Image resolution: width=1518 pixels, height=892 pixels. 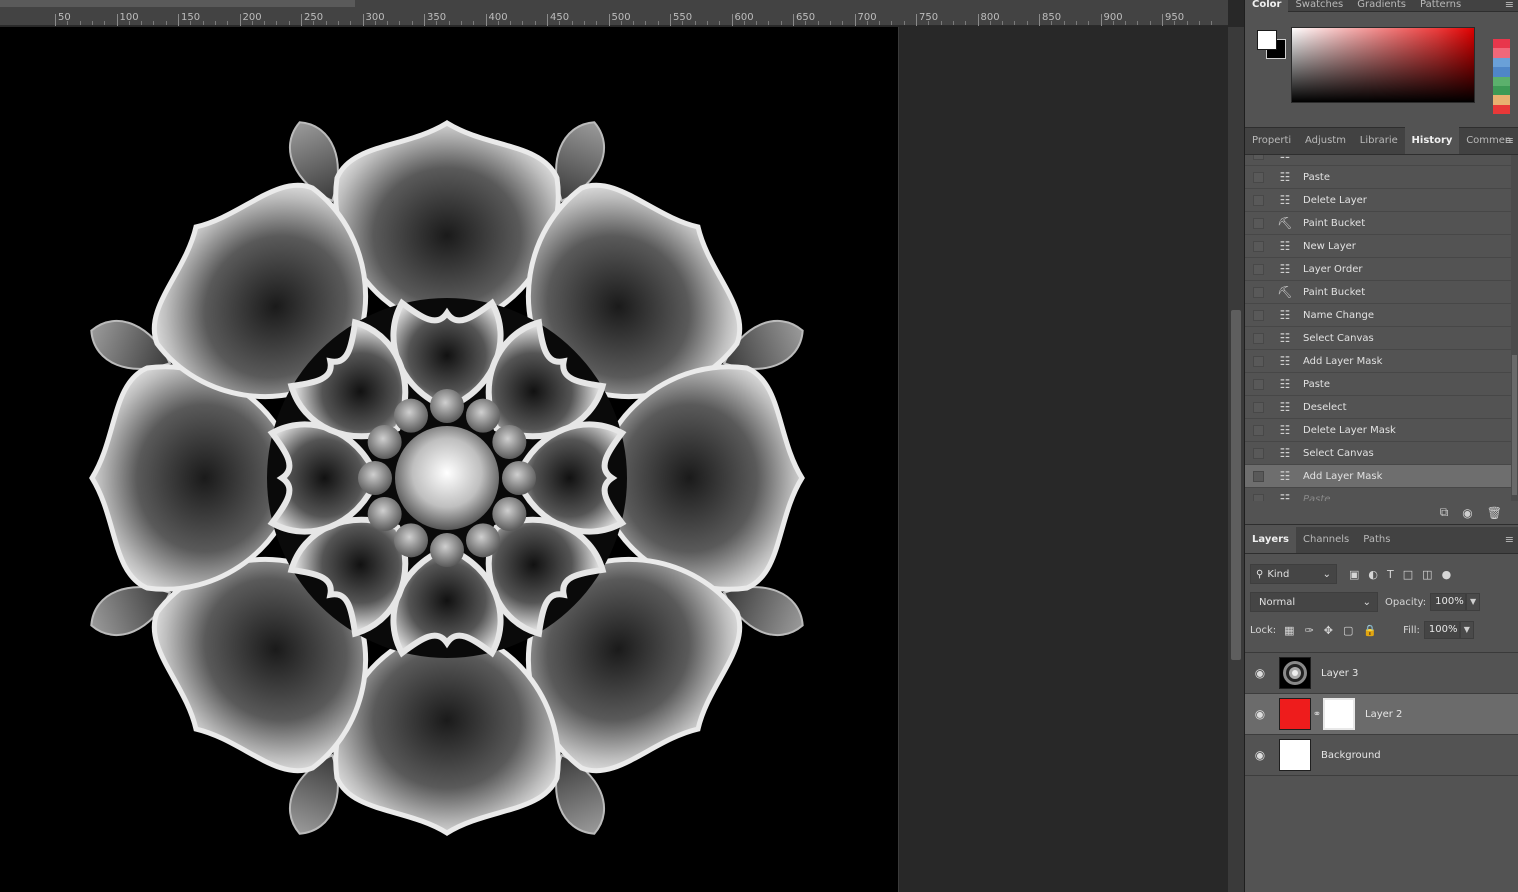 What do you see at coordinates (1339, 714) in the screenshot?
I see `layer-mask-thumbnail` at bounding box center [1339, 714].